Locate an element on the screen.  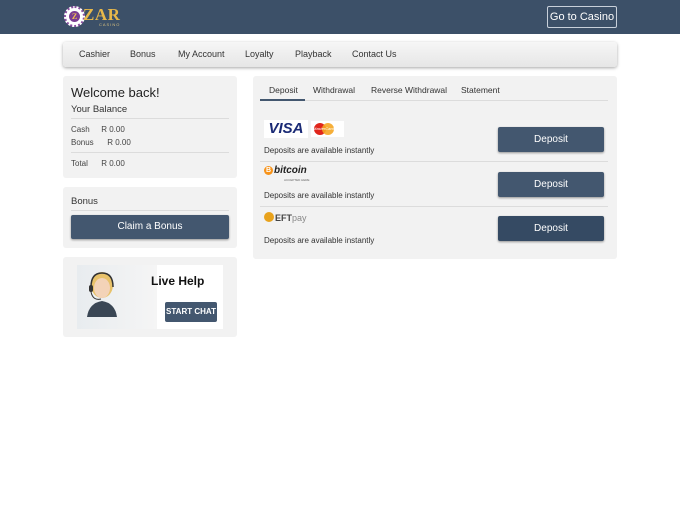
nav-item-loyalty: Loyalty is located at coordinates (259, 54).